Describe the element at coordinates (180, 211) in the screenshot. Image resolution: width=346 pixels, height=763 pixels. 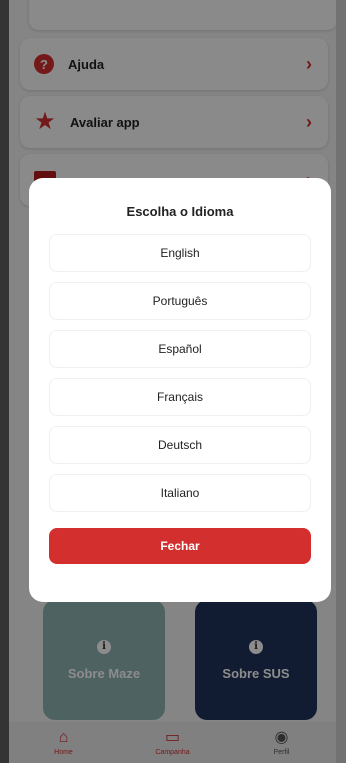
I see `dialog-title: Escolha o Idioma` at that location.